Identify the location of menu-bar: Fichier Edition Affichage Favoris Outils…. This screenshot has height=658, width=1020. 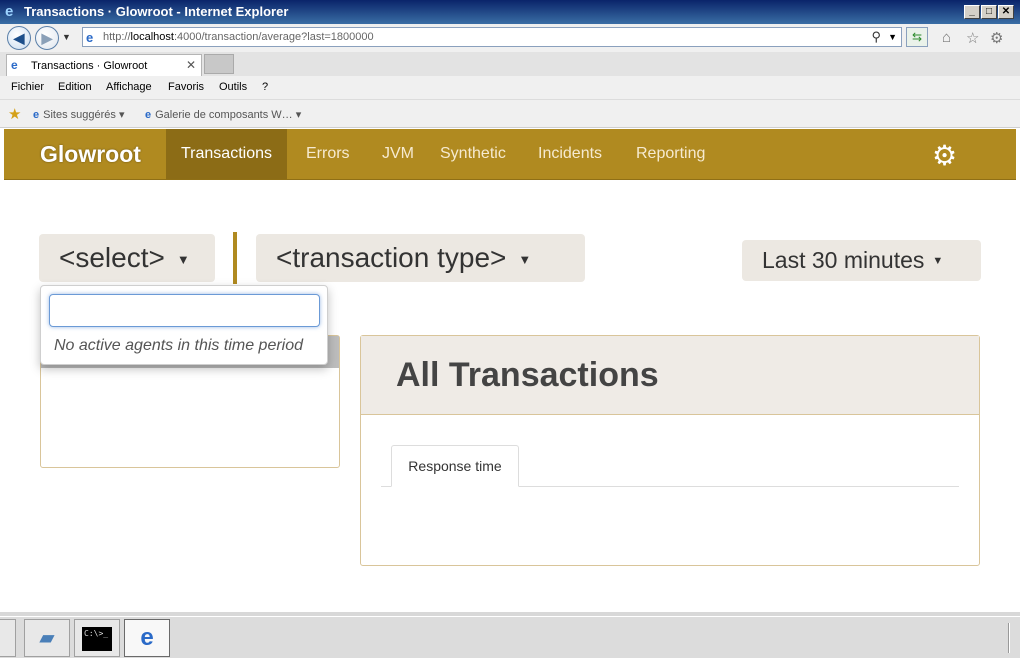
(510, 88).